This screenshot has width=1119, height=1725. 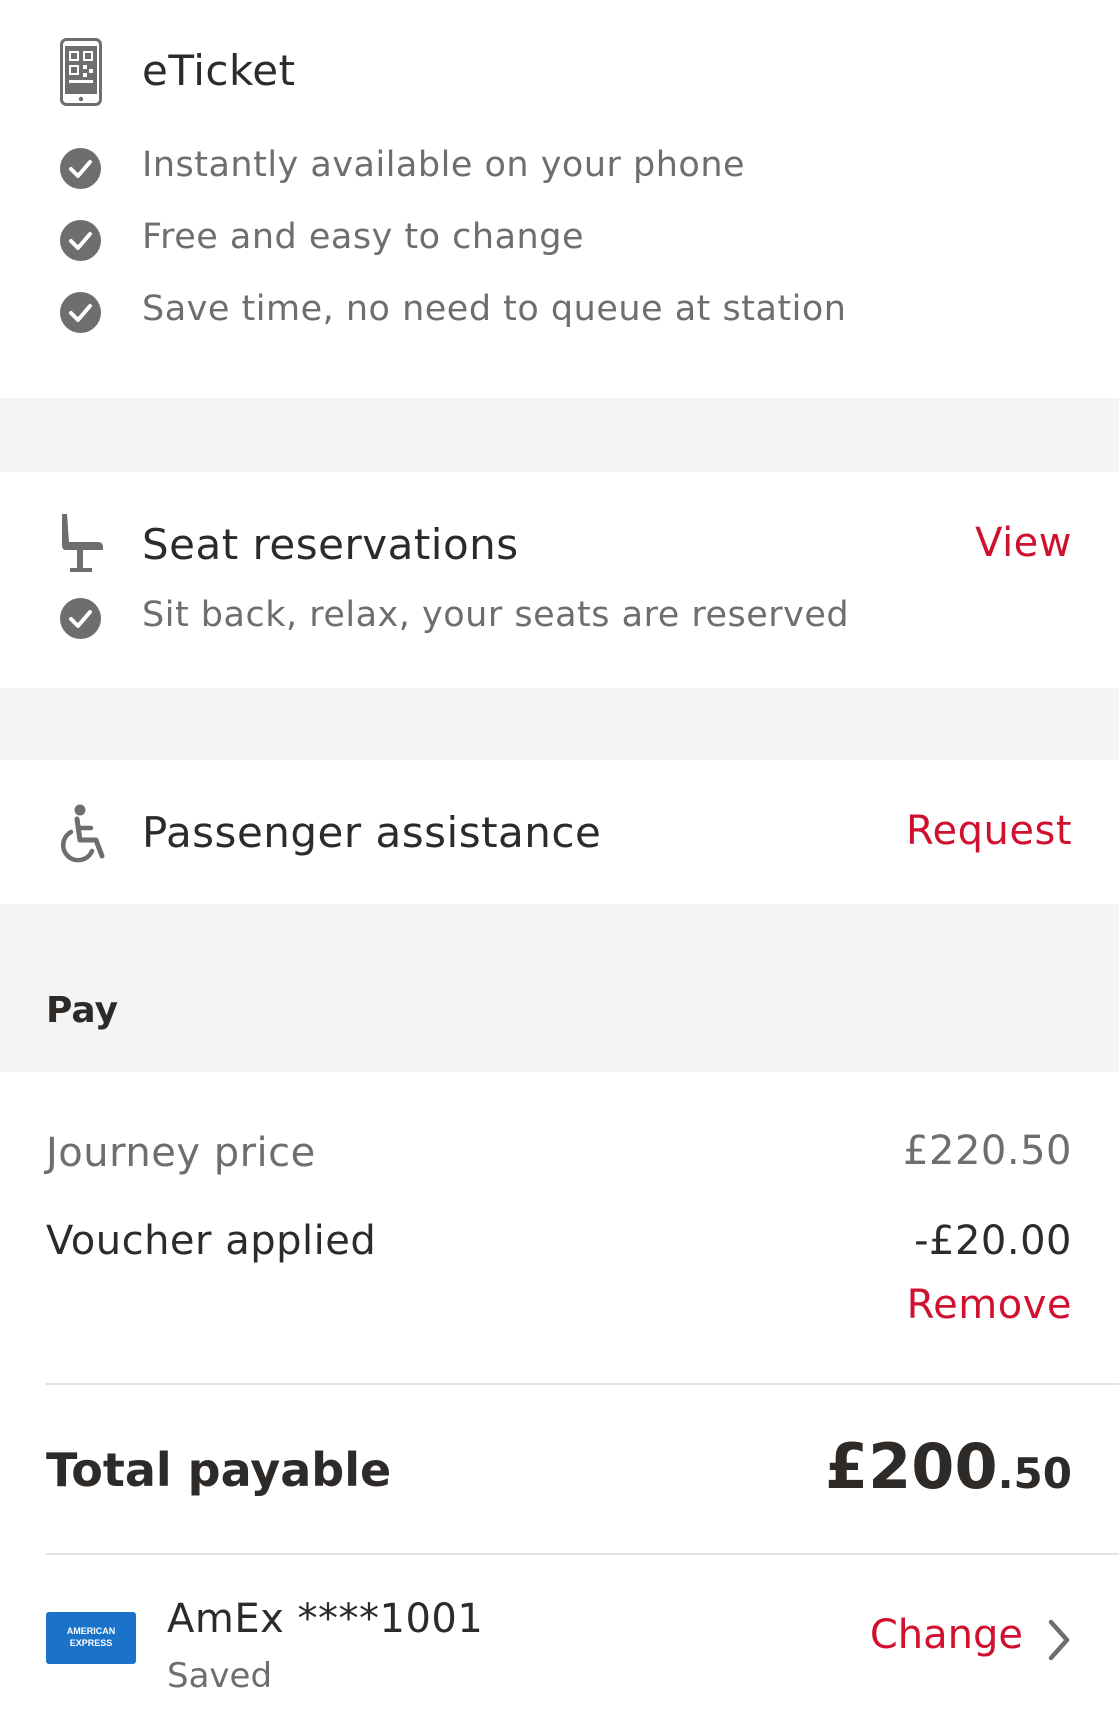 I want to click on request-assistance-link: Request, so click(x=989, y=831).